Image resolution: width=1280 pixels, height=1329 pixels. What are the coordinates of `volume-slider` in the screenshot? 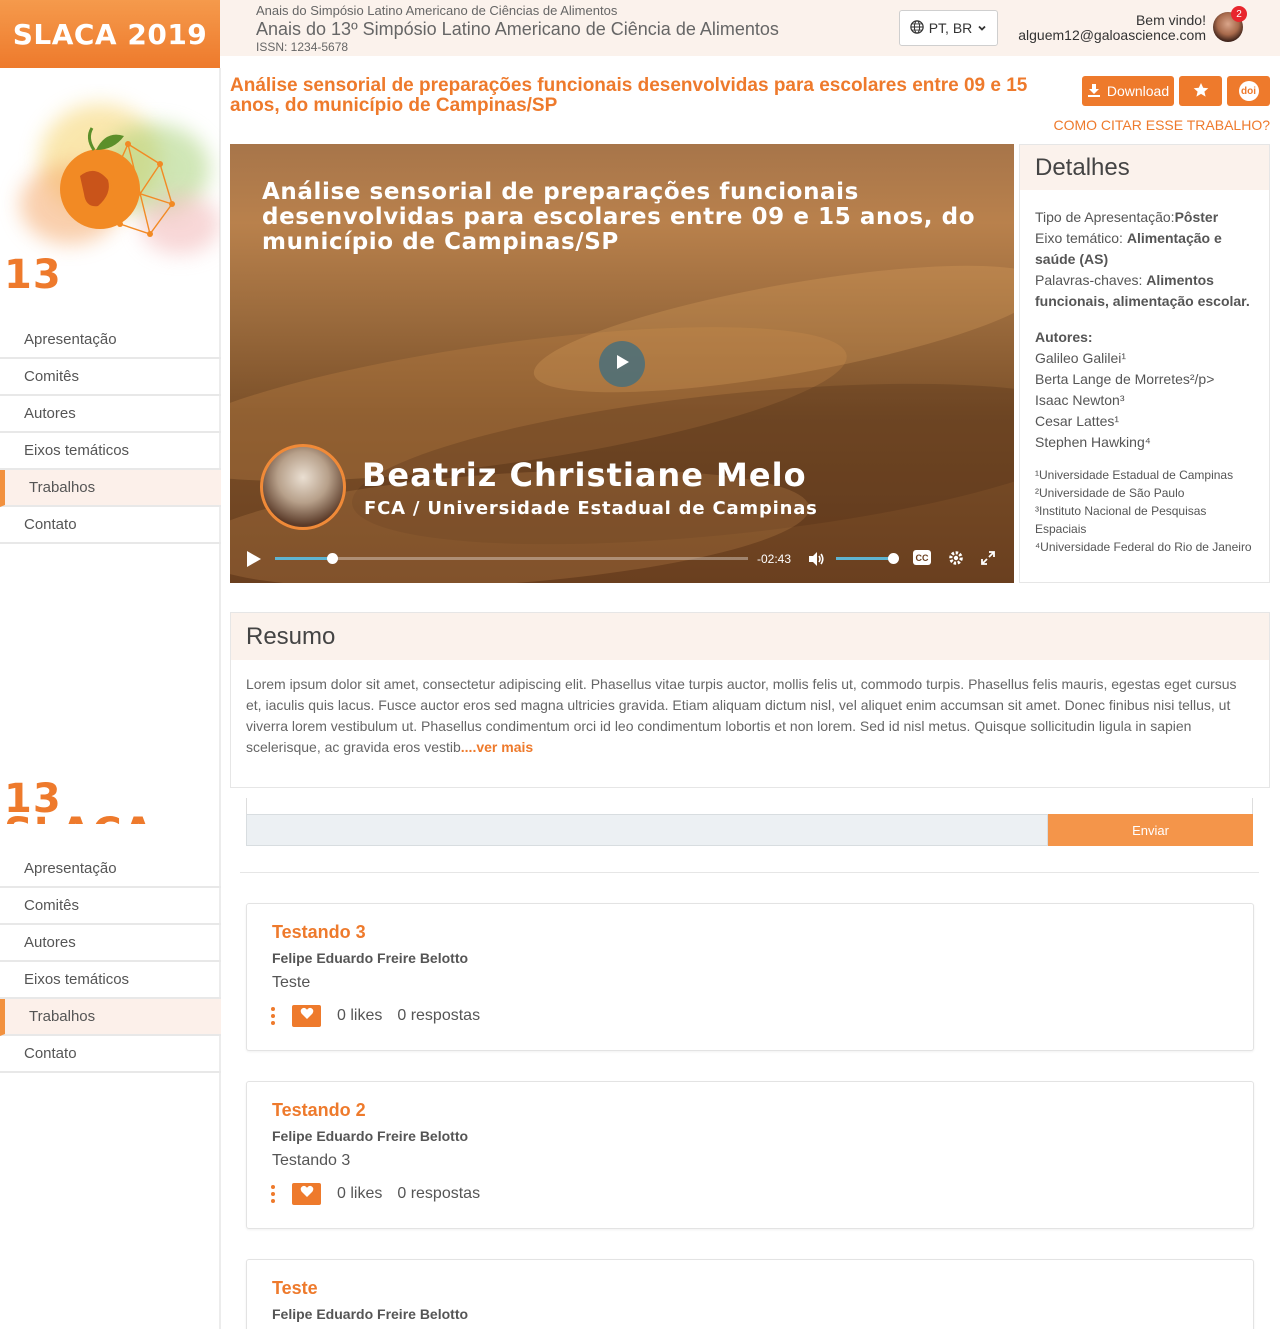 It's located at (867, 558).